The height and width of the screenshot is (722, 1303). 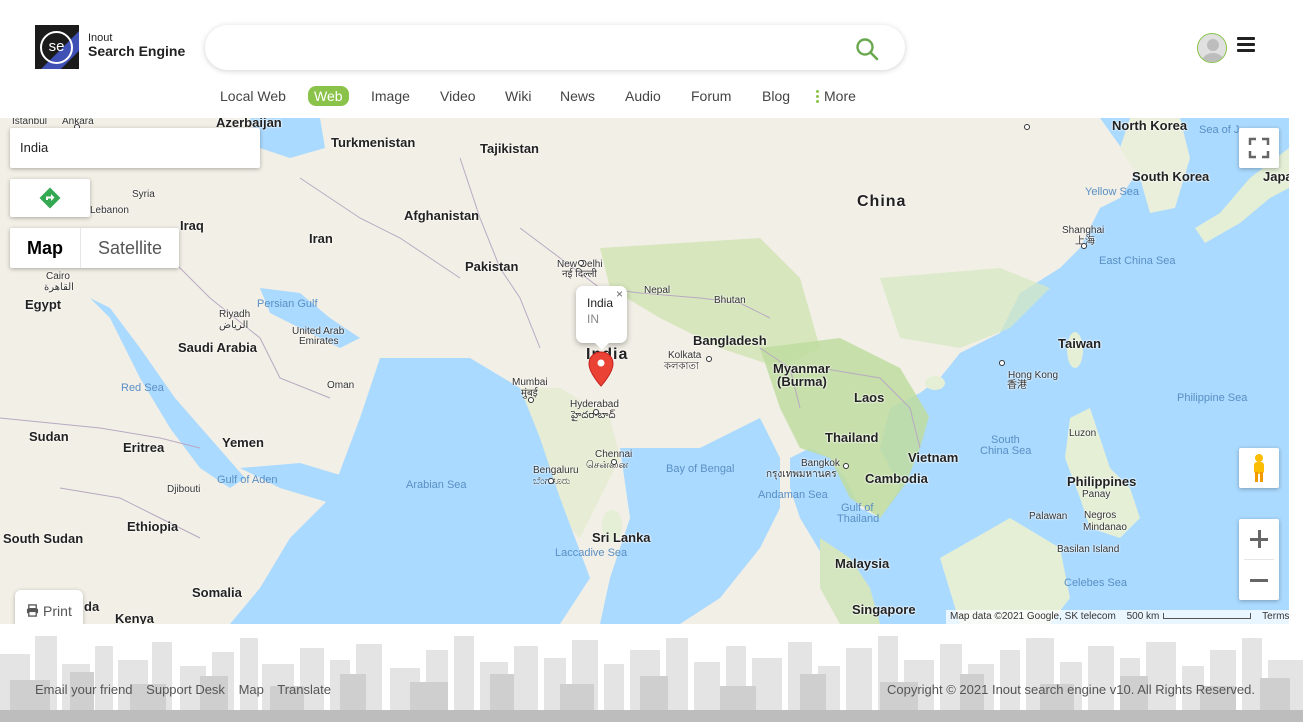 What do you see at coordinates (1096, 494) in the screenshot?
I see `map-label: Panay` at bounding box center [1096, 494].